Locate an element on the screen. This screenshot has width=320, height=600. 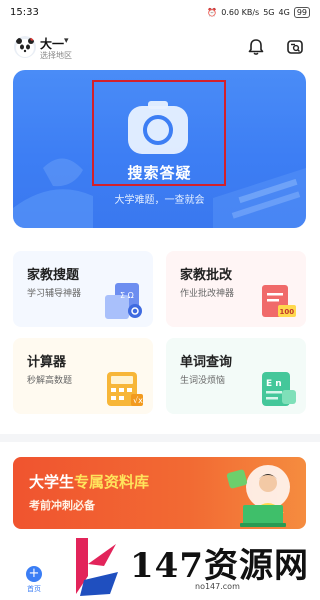
svg-text: E n is located at coordinates (274, 384).